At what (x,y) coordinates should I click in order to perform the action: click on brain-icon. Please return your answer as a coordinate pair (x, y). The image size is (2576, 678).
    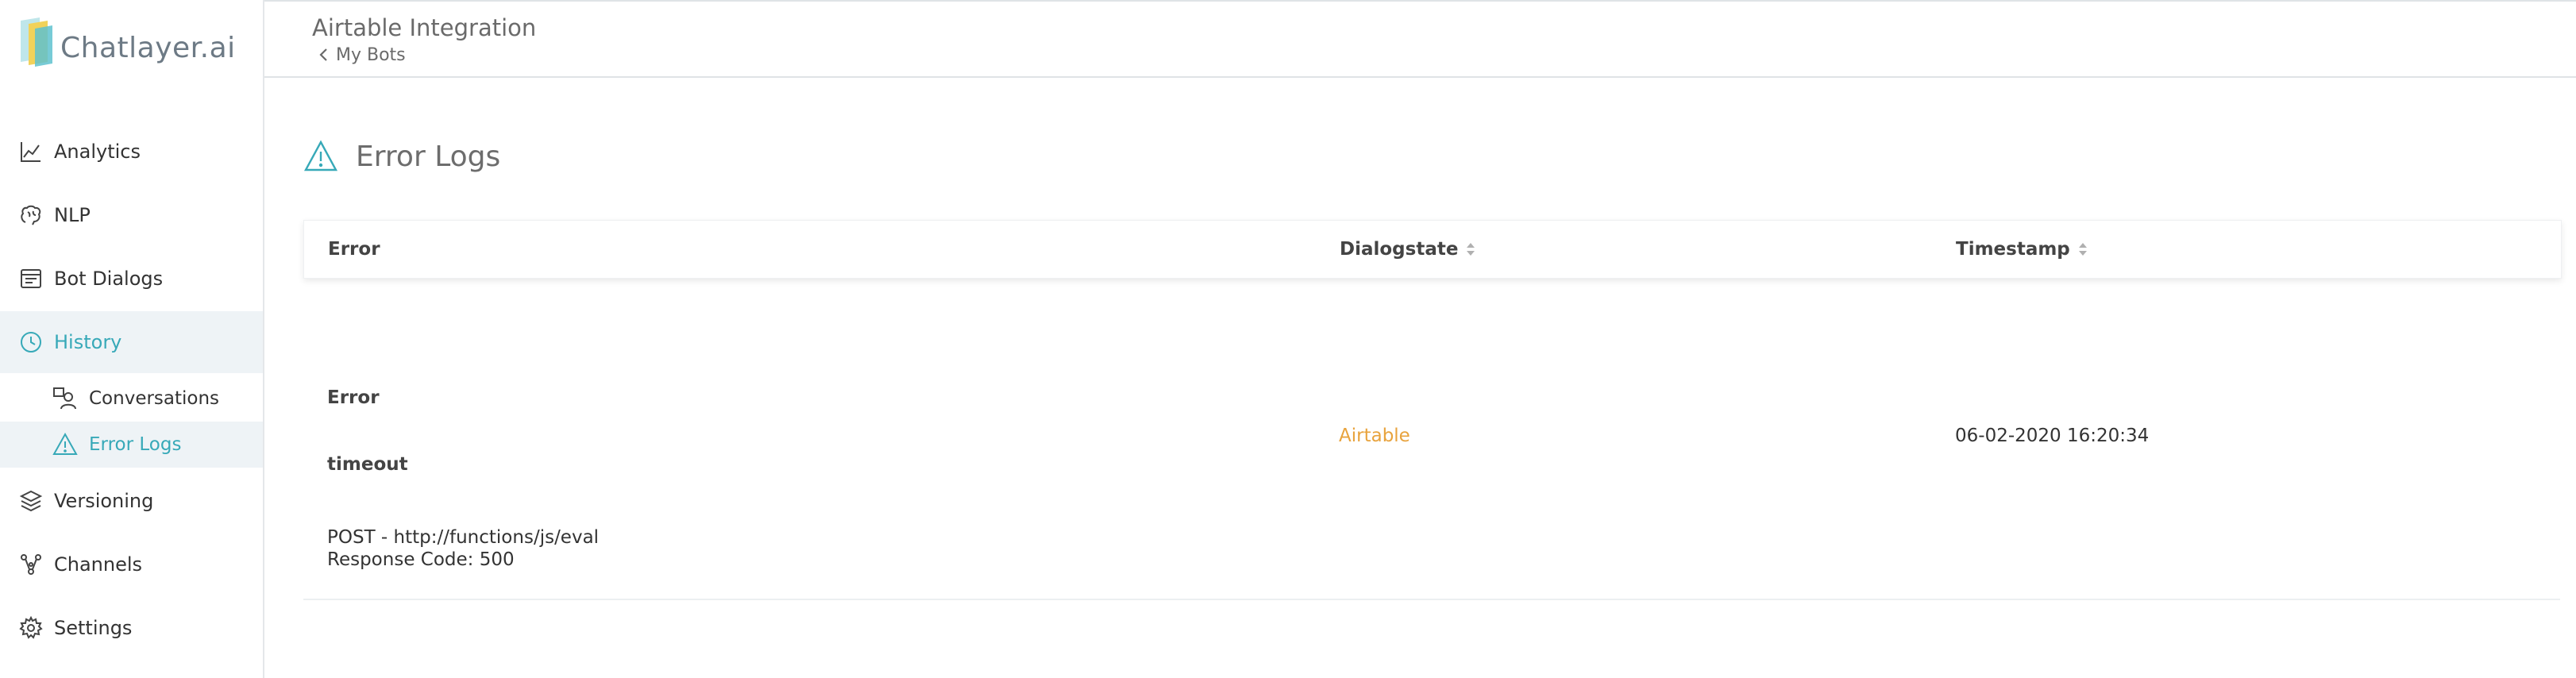
    Looking at the image, I should click on (31, 215).